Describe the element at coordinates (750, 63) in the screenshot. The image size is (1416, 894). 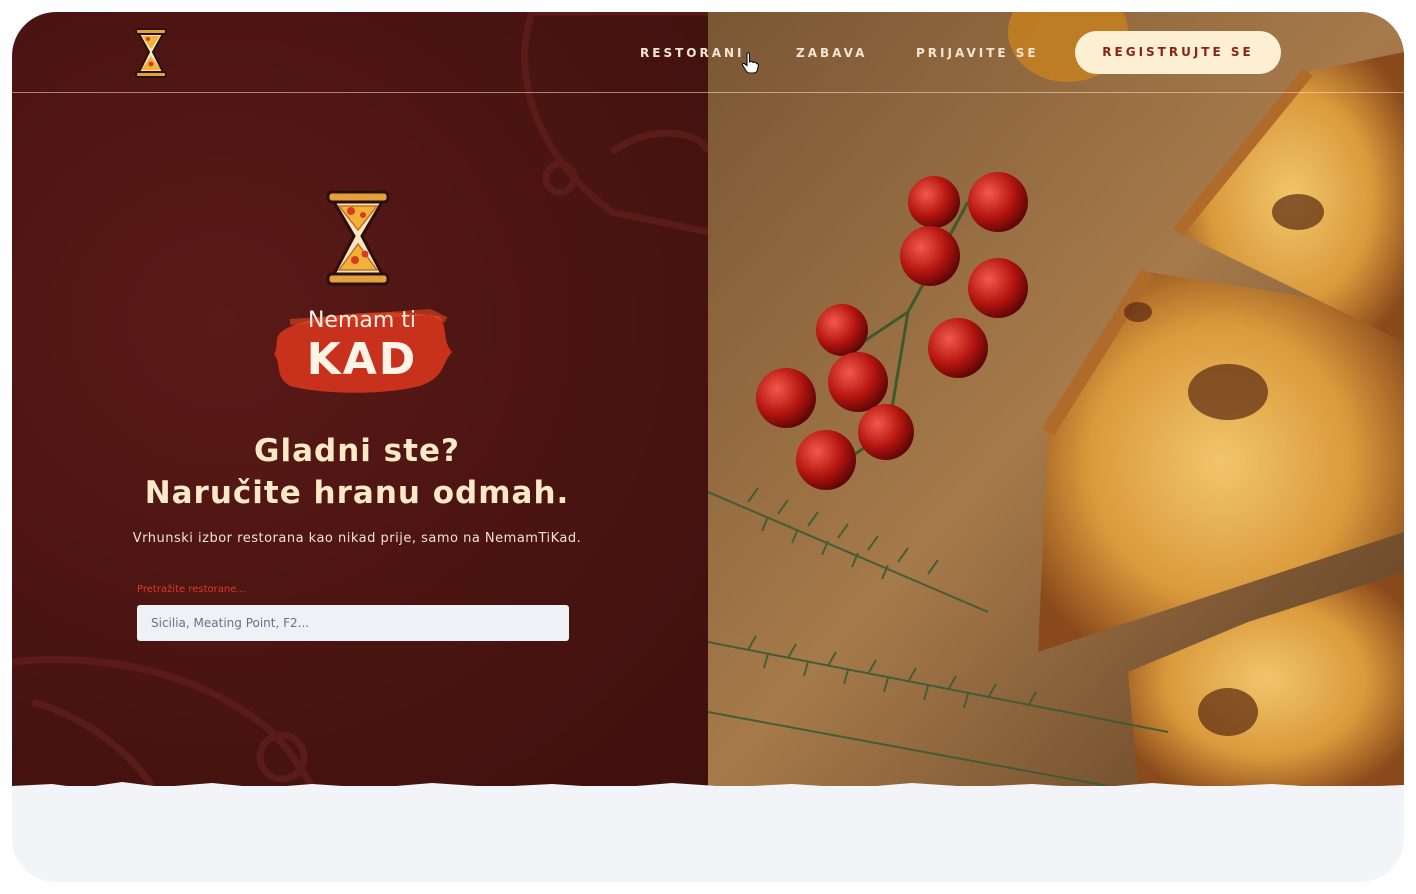
I see `hand-pointer-icon` at that location.